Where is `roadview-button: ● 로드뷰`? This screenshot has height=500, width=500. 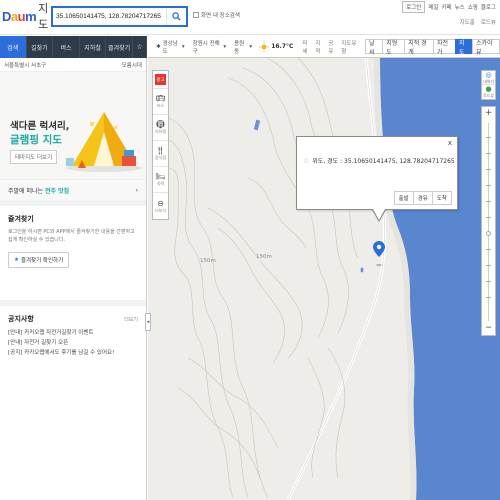 roadview-button: ● 로드뷰 is located at coordinates (488, 92).